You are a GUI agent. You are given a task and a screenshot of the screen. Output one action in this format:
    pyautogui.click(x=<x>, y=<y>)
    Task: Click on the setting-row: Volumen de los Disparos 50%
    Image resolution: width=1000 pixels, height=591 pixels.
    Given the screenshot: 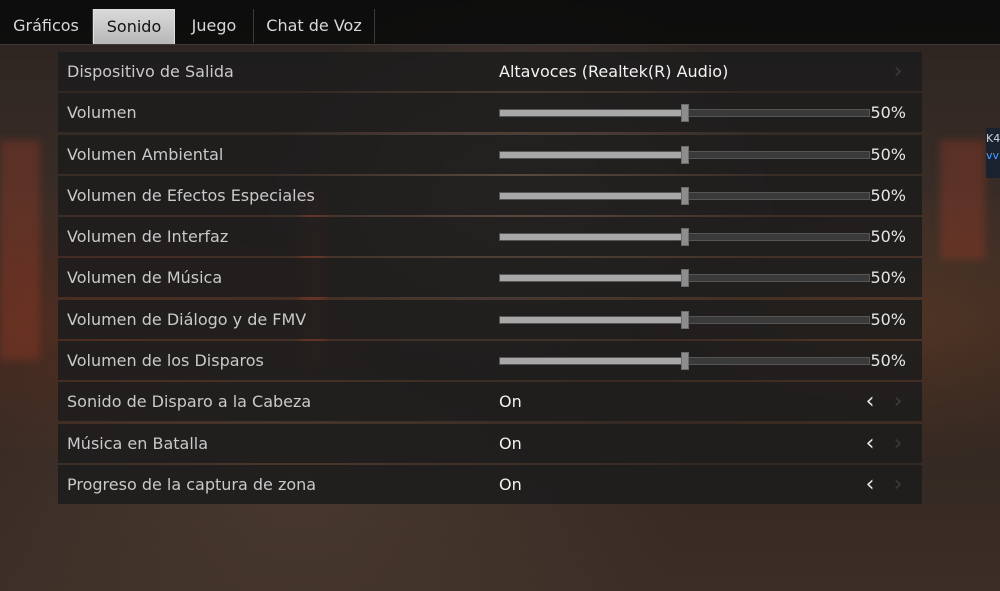 What is the action you would take?
    pyautogui.click(x=490, y=361)
    